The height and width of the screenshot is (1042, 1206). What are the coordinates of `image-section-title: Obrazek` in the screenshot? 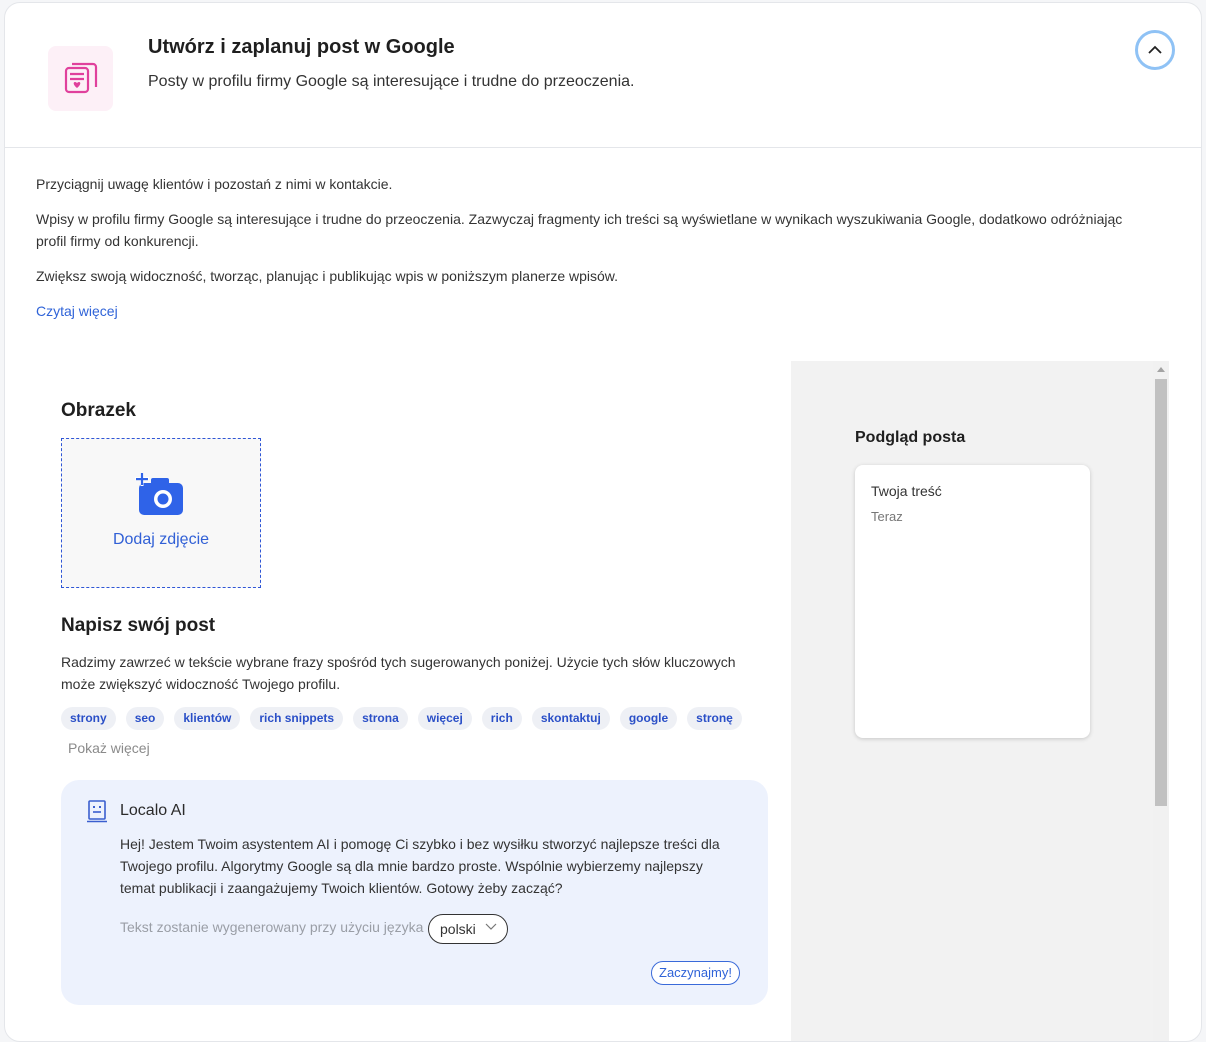 It's located at (98, 410).